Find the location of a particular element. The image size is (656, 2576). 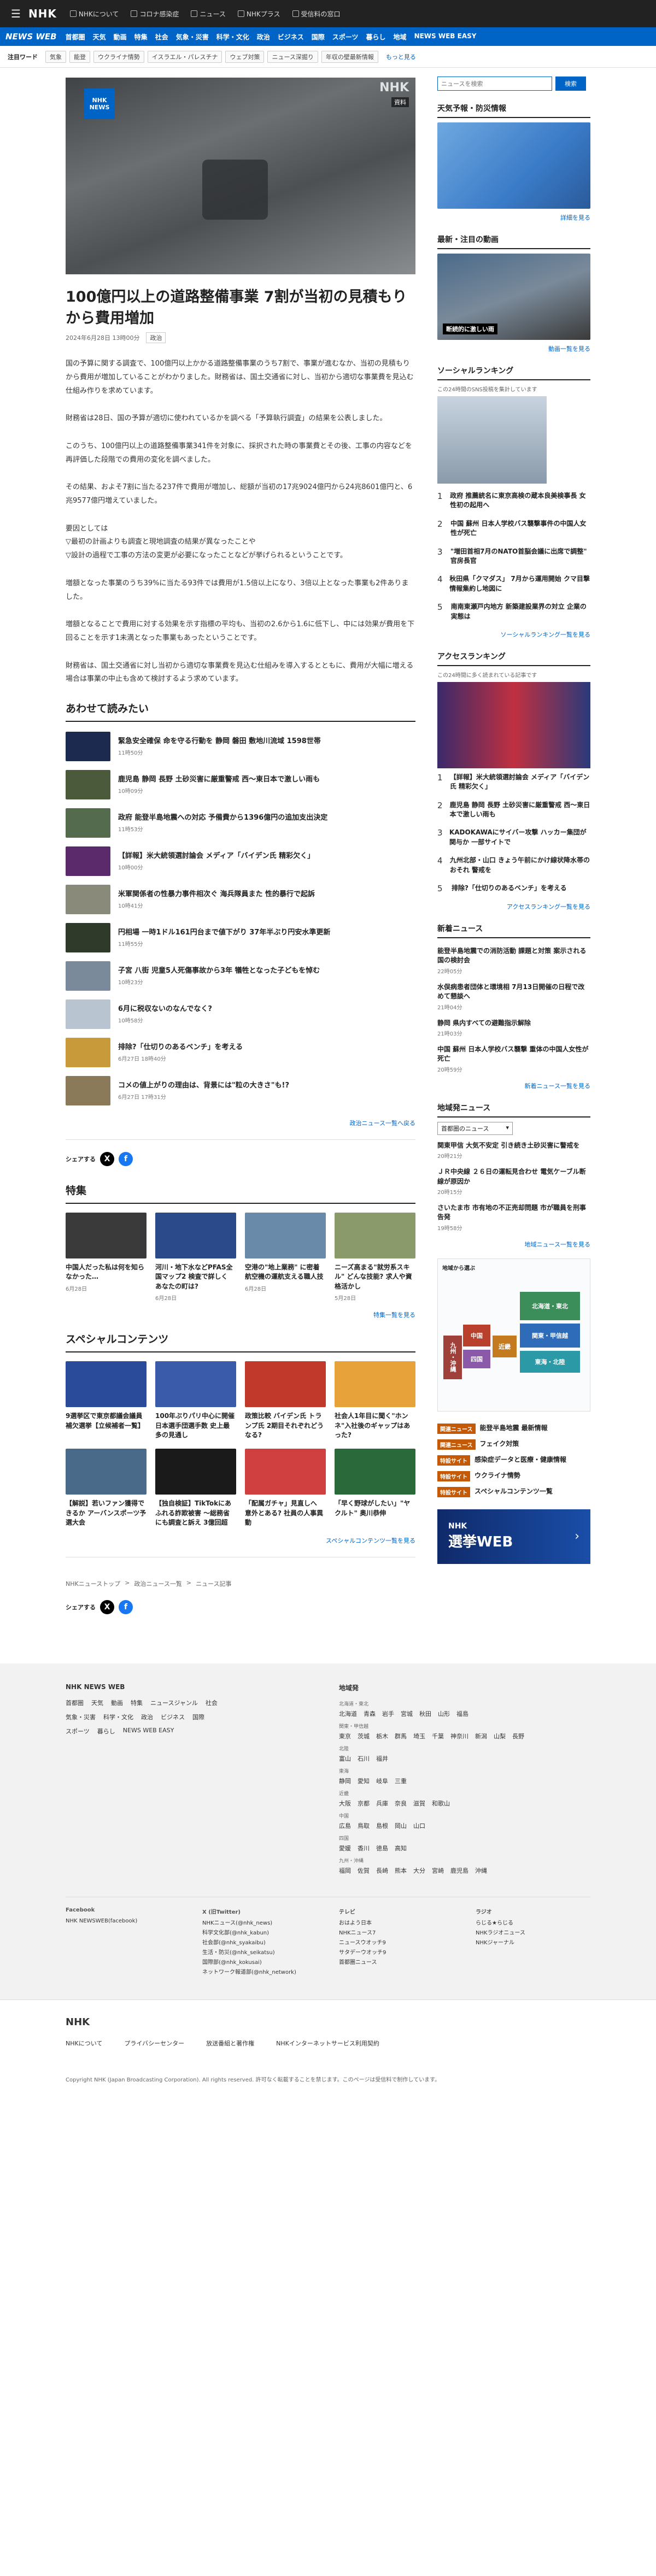

footer-region-link: 奈良 is located at coordinates (401, 1804).